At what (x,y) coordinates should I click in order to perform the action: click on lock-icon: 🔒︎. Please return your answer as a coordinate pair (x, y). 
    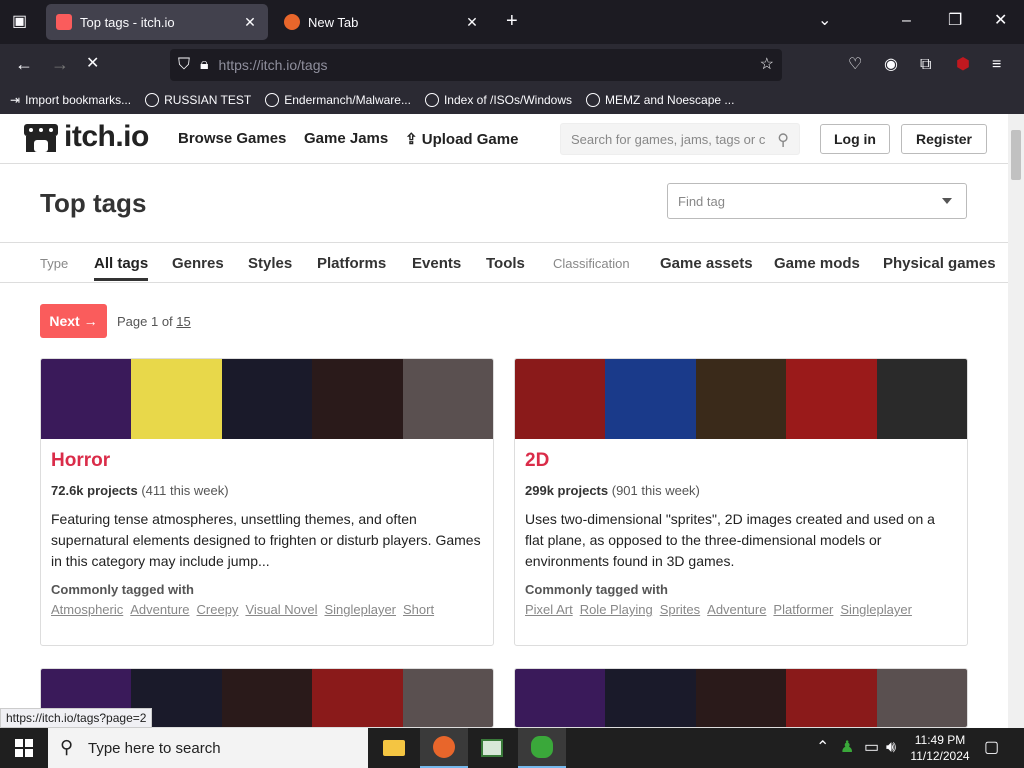
    Looking at the image, I should click on (204, 65).